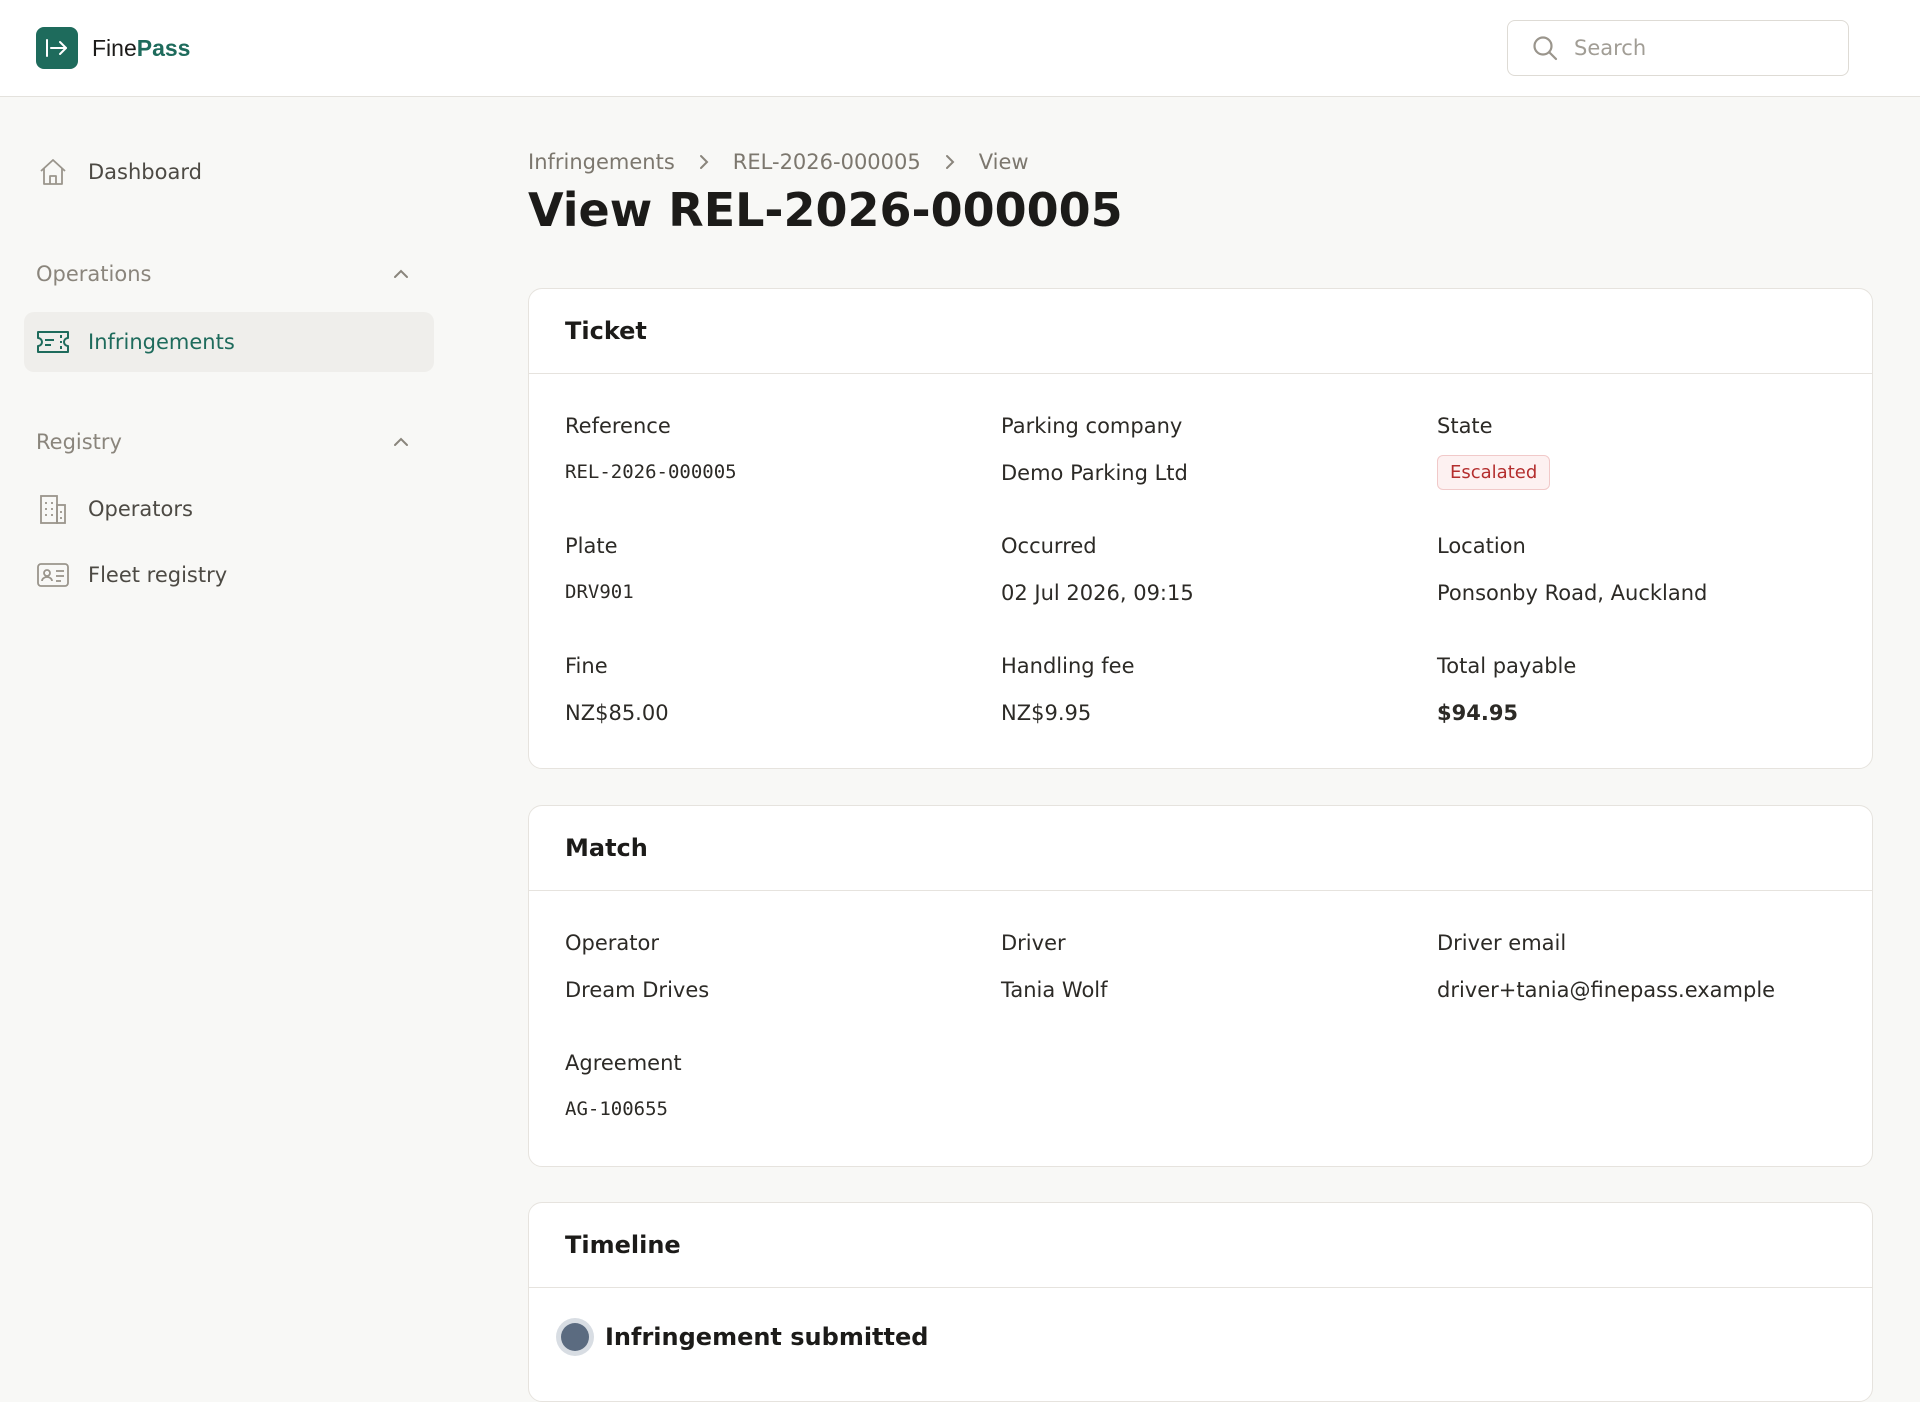  Describe the element at coordinates (767, 1337) in the screenshot. I see `timeline-event-title: Infringement submitted` at that location.